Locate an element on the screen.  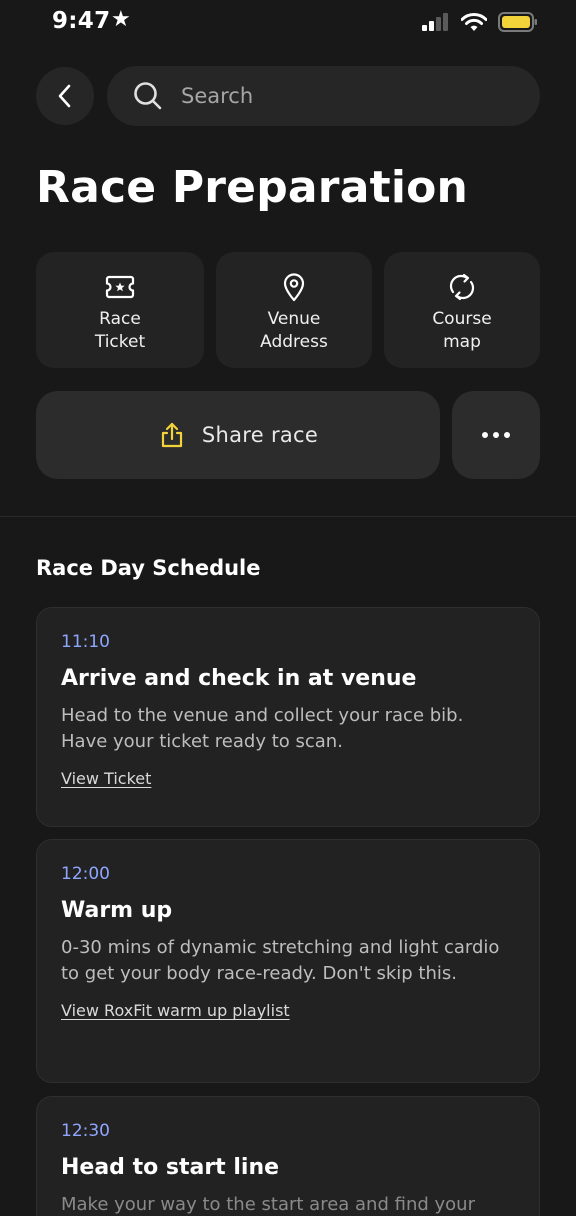
more-options-button is located at coordinates (496, 435).